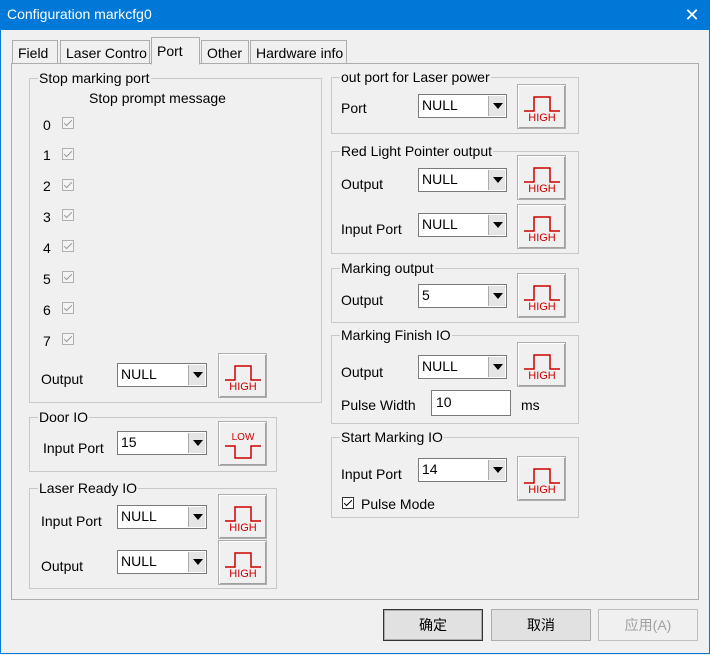 This screenshot has width=710, height=655. Describe the element at coordinates (79, 14) in the screenshot. I see `window-title: Configuration markcfg0` at that location.